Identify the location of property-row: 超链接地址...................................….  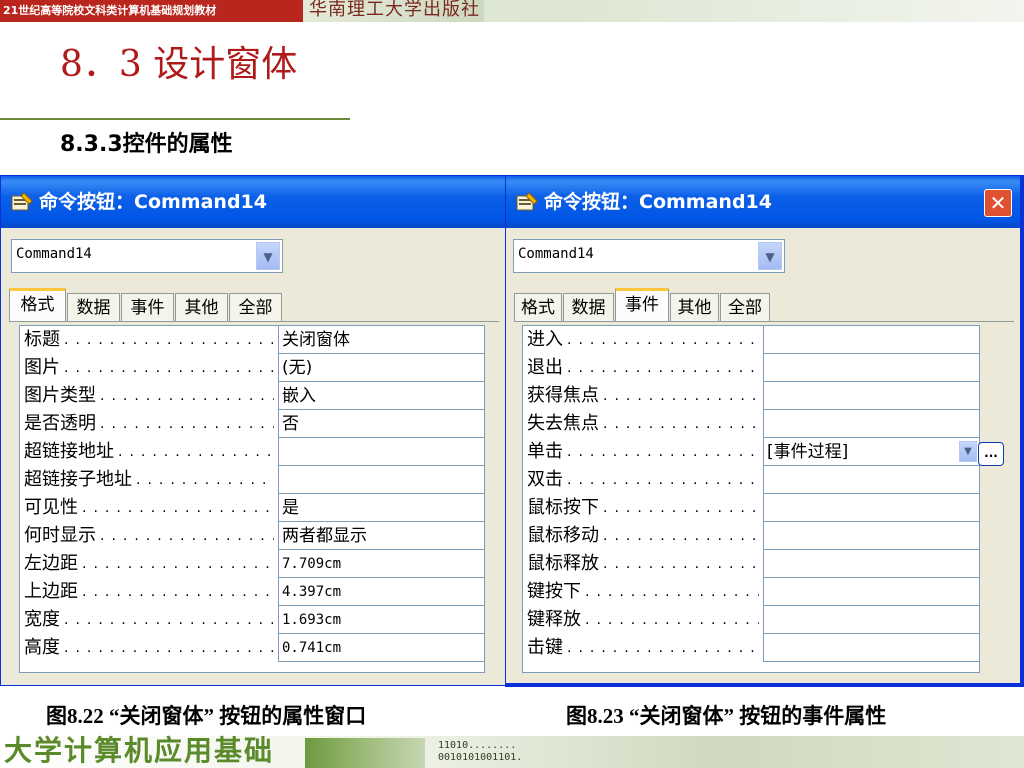
(252, 452).